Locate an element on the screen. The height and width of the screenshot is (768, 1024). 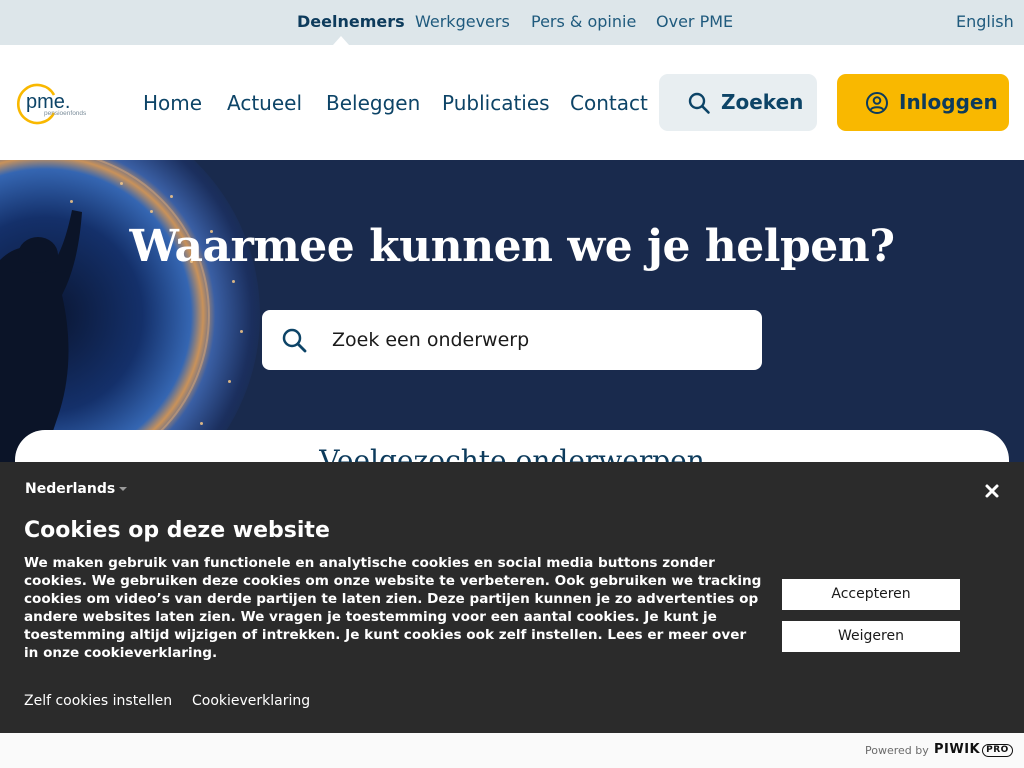
audience-link-werkgevers: Werkgevers is located at coordinates (462, 22).